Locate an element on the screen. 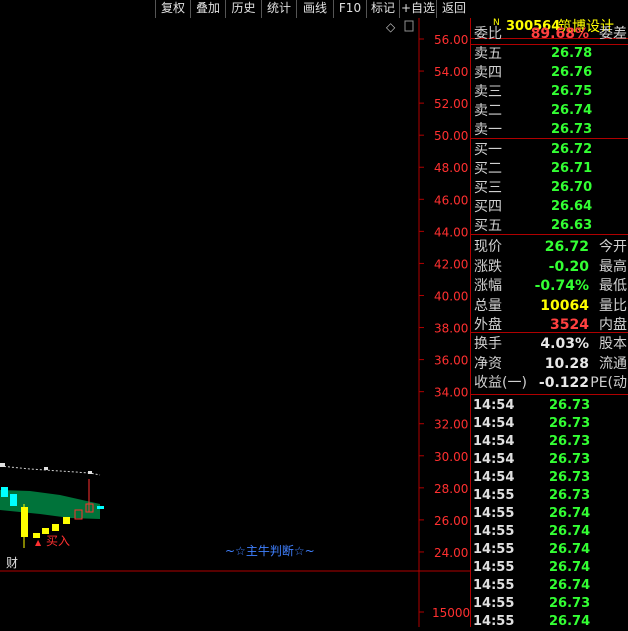 Image resolution: width=628 pixels, height=631 pixels. ratio-row: 委比 89.68% 委差 is located at coordinates (549, 34).